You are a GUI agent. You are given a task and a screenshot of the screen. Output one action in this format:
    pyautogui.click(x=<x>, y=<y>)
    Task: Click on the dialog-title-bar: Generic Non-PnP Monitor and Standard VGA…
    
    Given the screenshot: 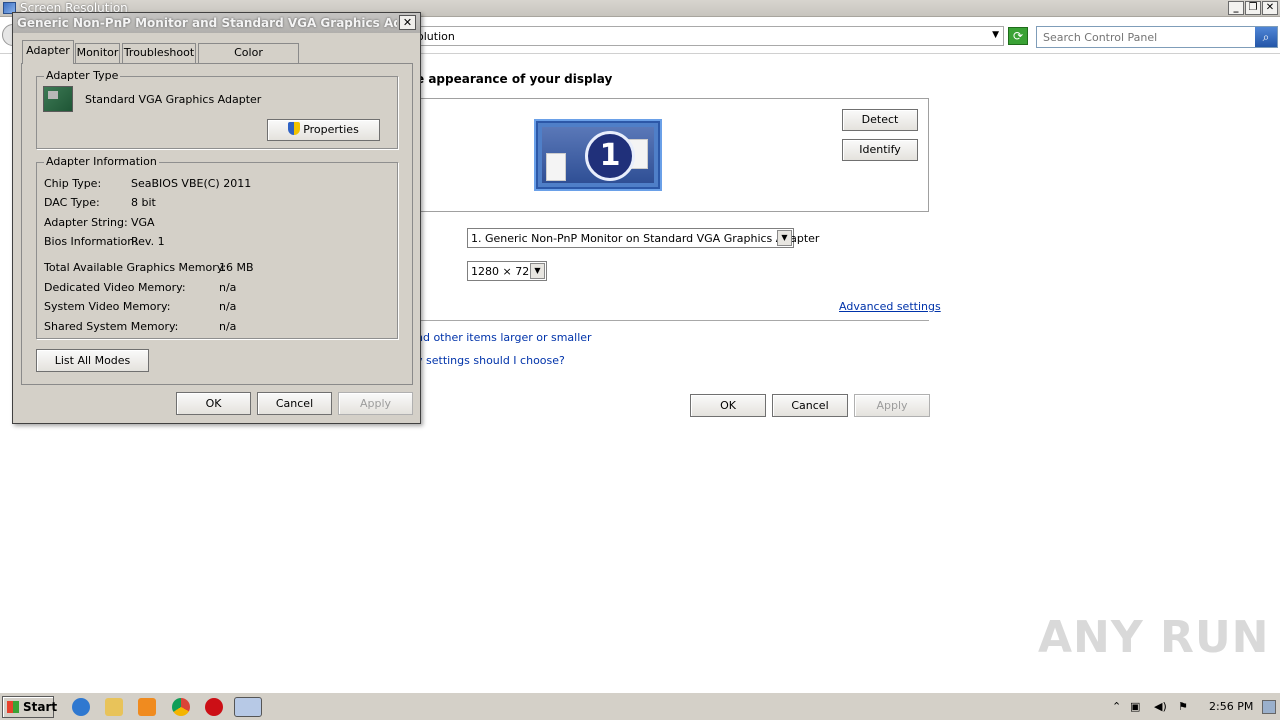 What is the action you would take?
    pyautogui.click(x=216, y=23)
    